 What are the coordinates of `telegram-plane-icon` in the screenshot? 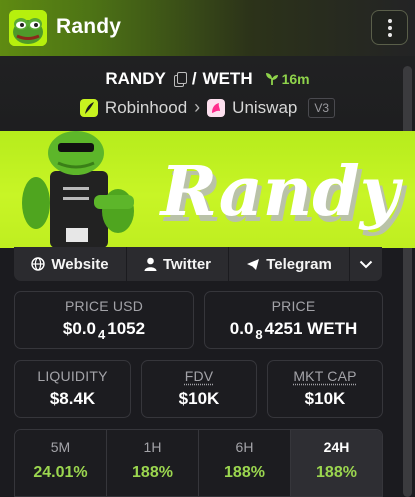 It's located at (253, 264).